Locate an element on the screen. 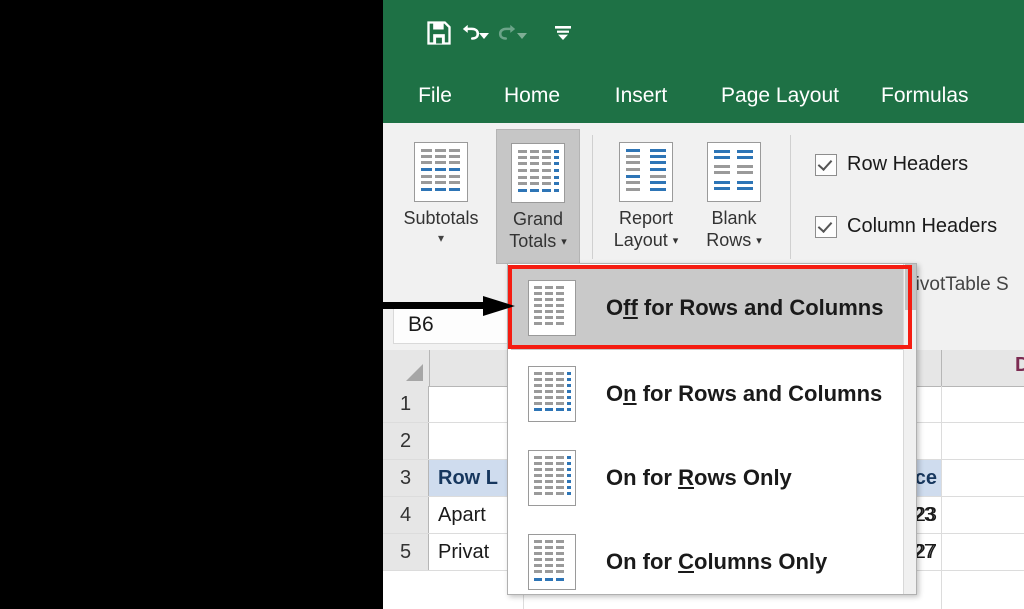 This screenshot has width=1024, height=609. undo-icon is located at coordinates (470, 33).